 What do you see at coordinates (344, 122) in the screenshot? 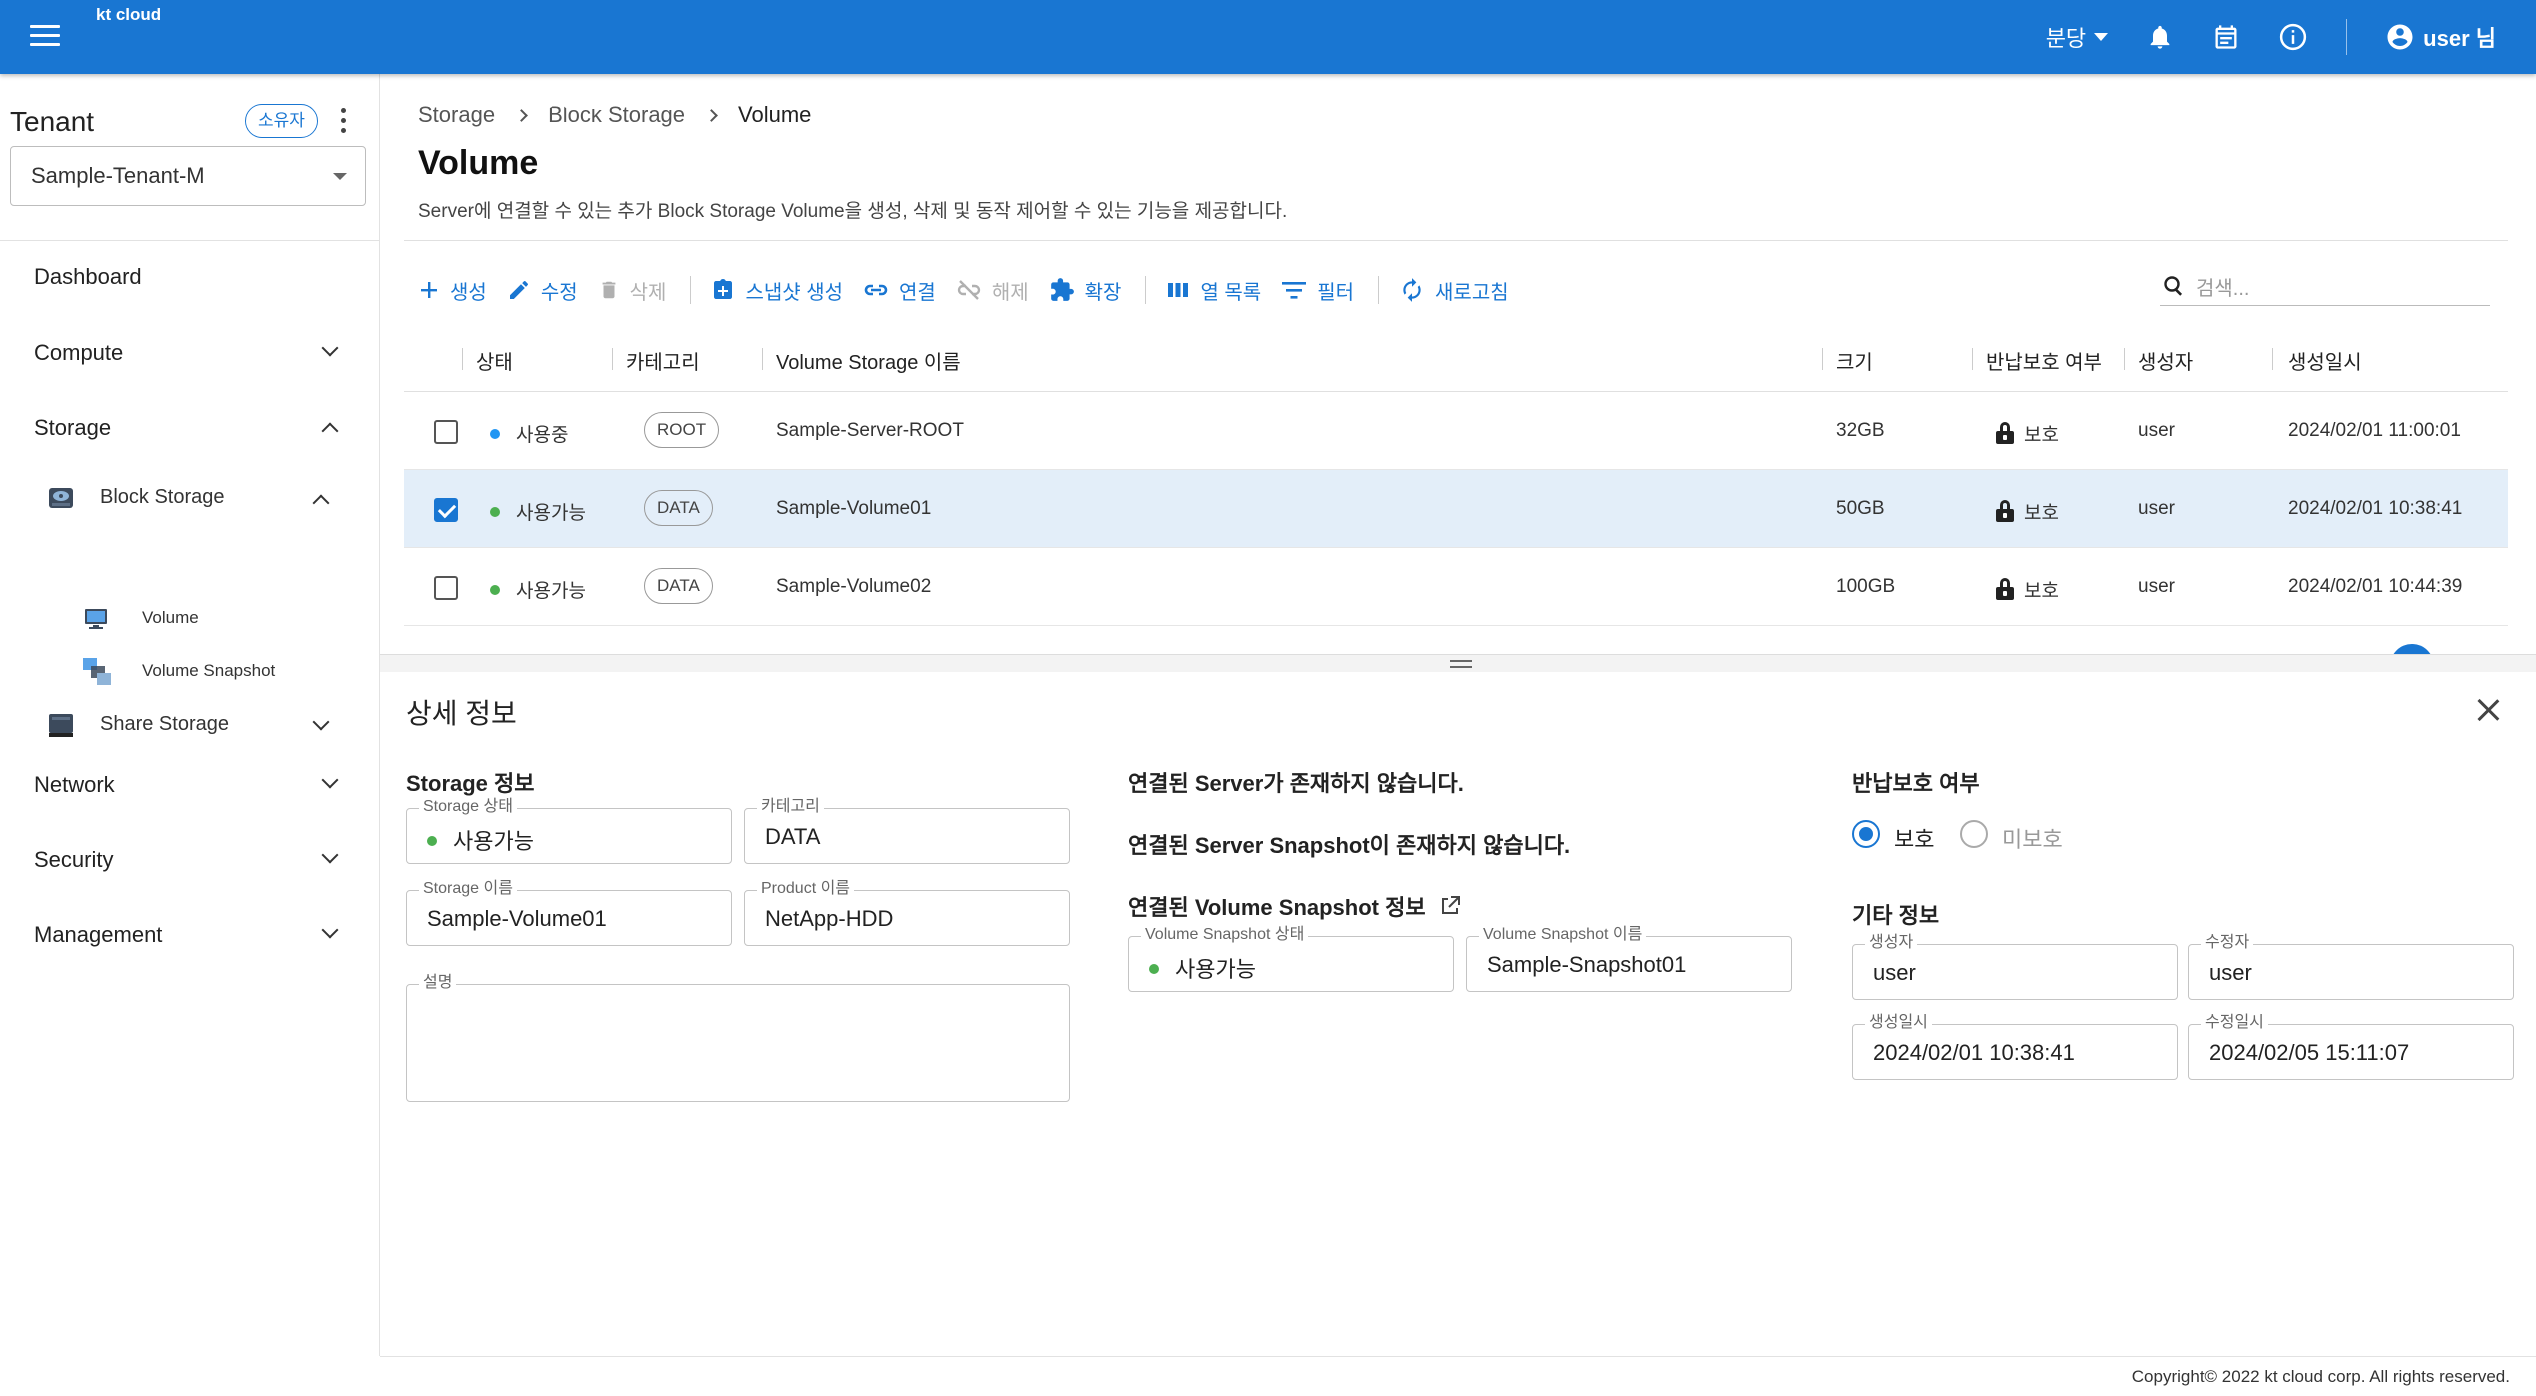
I see `more-vert-icon` at bounding box center [344, 122].